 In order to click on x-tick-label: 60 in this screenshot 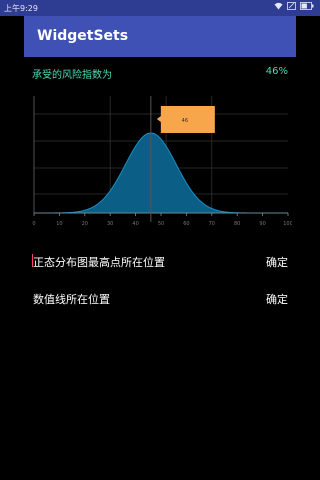, I will do `click(186, 224)`.